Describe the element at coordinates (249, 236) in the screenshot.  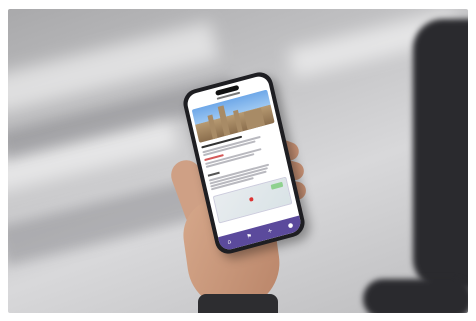
I see `map-icon: ⚑` at that location.